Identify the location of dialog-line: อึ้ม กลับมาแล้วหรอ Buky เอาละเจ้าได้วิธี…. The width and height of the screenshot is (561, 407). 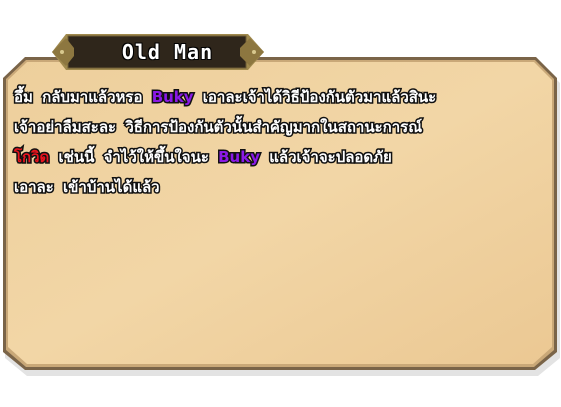
(283, 97).